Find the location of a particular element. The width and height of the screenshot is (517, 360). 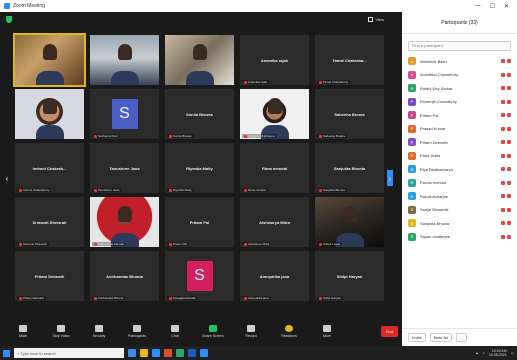

network-icon: ▲ is located at coordinates (476, 353).